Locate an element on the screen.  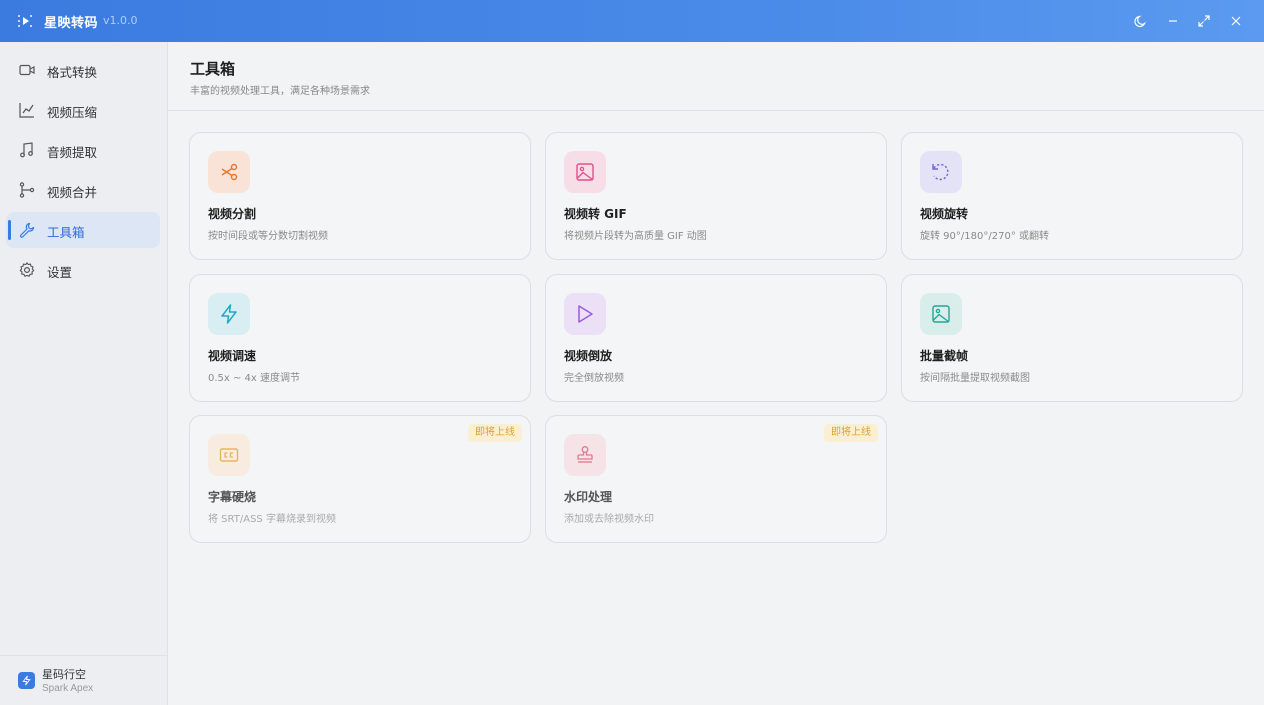
tool-card-video-reverse: 视频倒放 完全倒放视频 is located at coordinates (716, 338).